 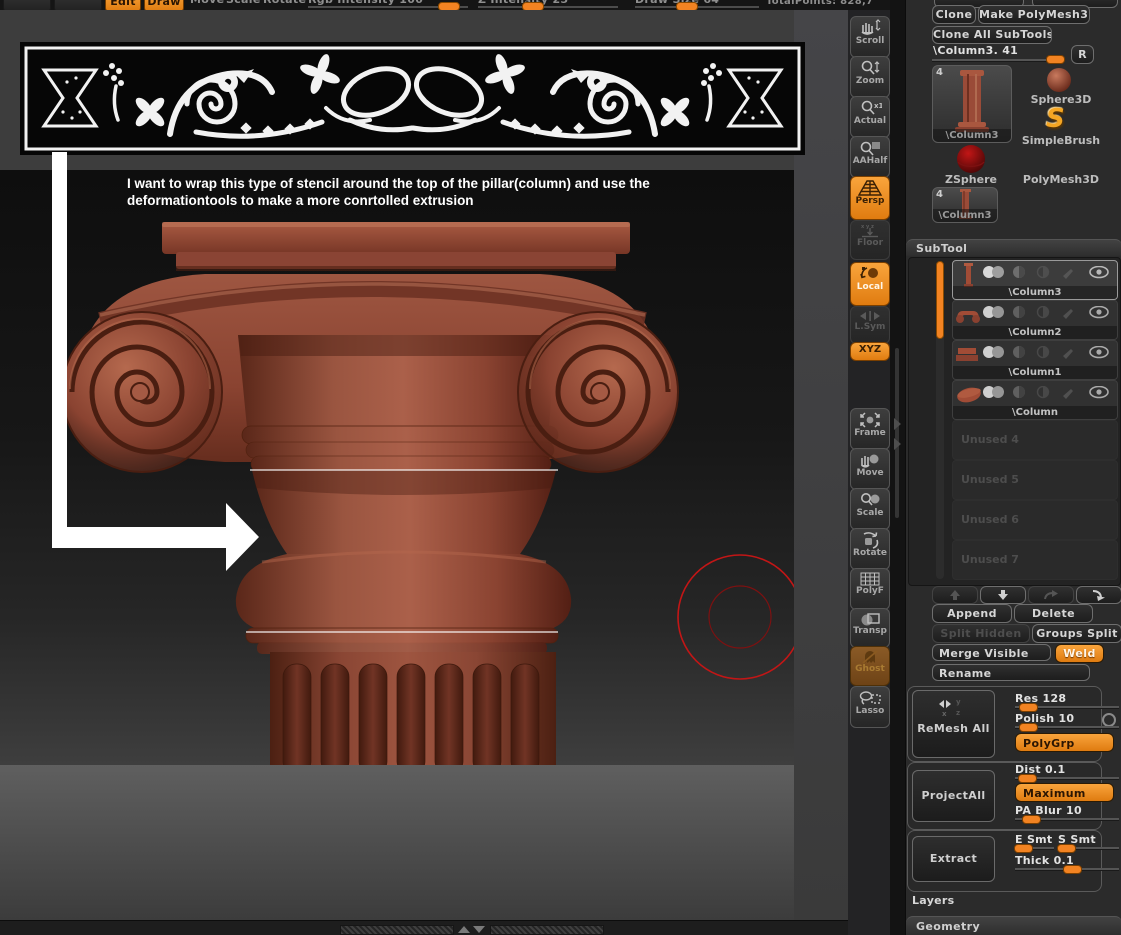 What do you see at coordinates (953, 796) in the screenshot?
I see `projectall-button: ProjectAll` at bounding box center [953, 796].